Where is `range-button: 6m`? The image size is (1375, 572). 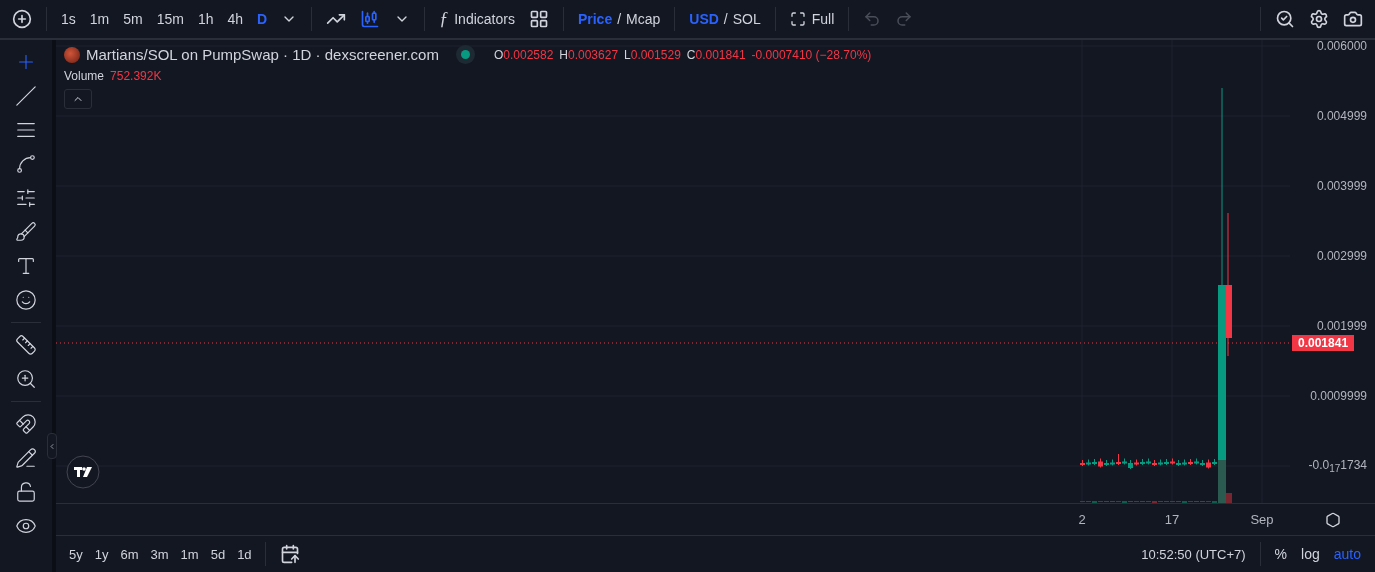 range-button: 6m is located at coordinates (129, 554).